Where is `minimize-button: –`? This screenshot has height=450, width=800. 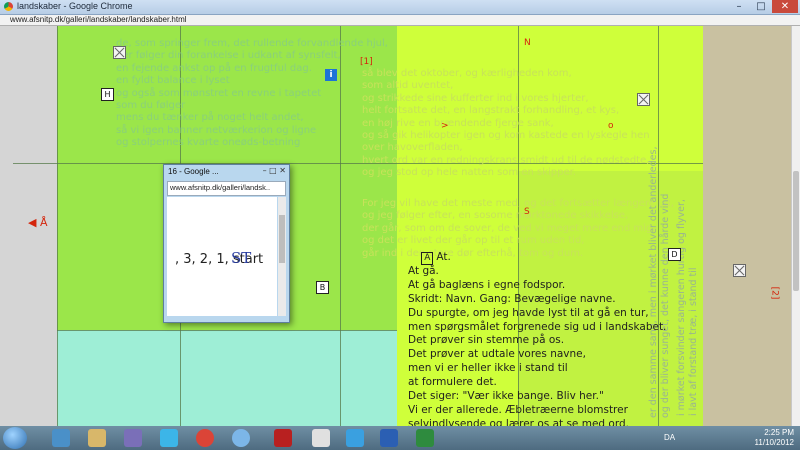 minimize-button: – is located at coordinates (739, 6).